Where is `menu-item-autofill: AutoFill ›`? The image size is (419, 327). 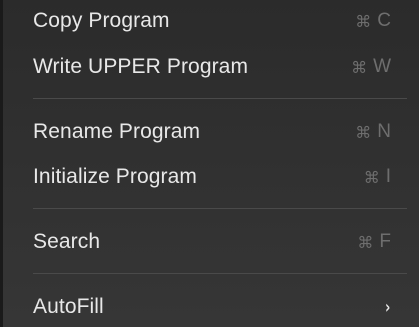 menu-item-autofill: AutoFill › is located at coordinates (212, 307).